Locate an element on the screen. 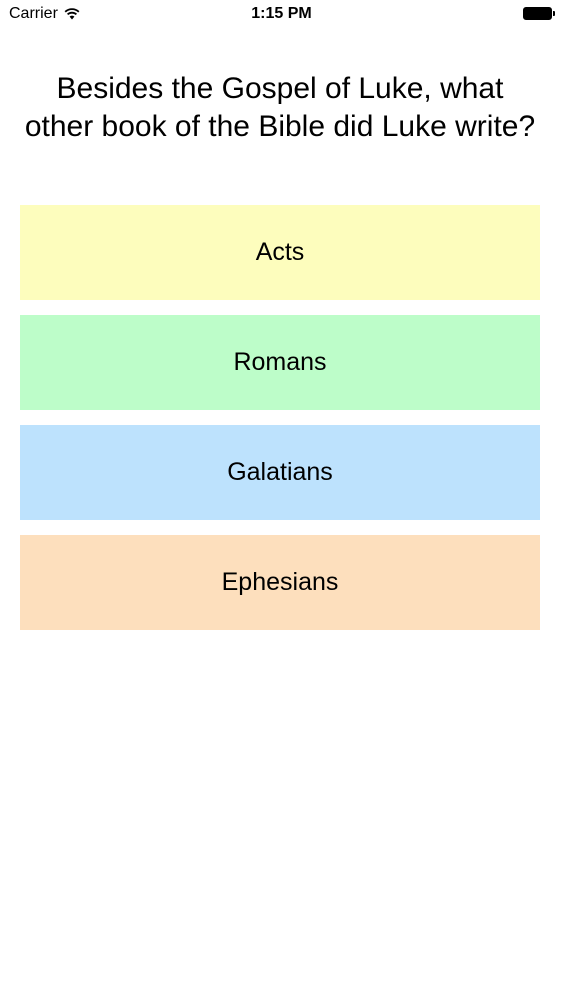 The image size is (563, 1000). answer-button-galatians: Galatians is located at coordinates (280, 472).